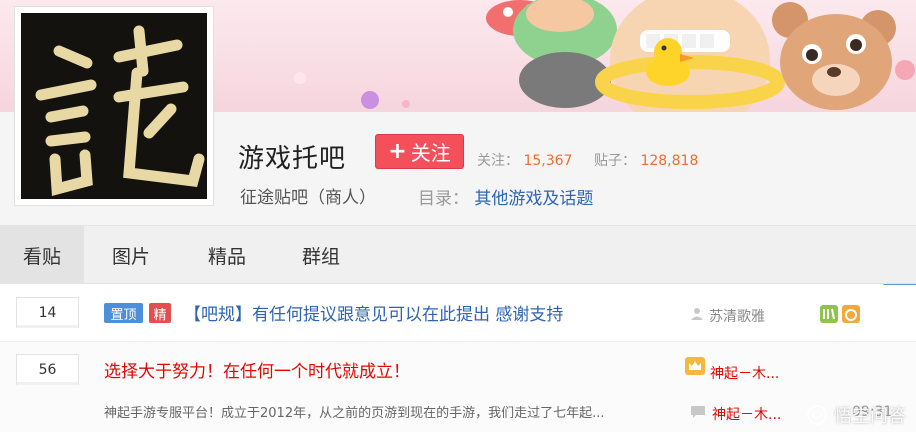 The width and height of the screenshot is (916, 432). I want to click on watermark: 悟空问答, so click(856, 415).